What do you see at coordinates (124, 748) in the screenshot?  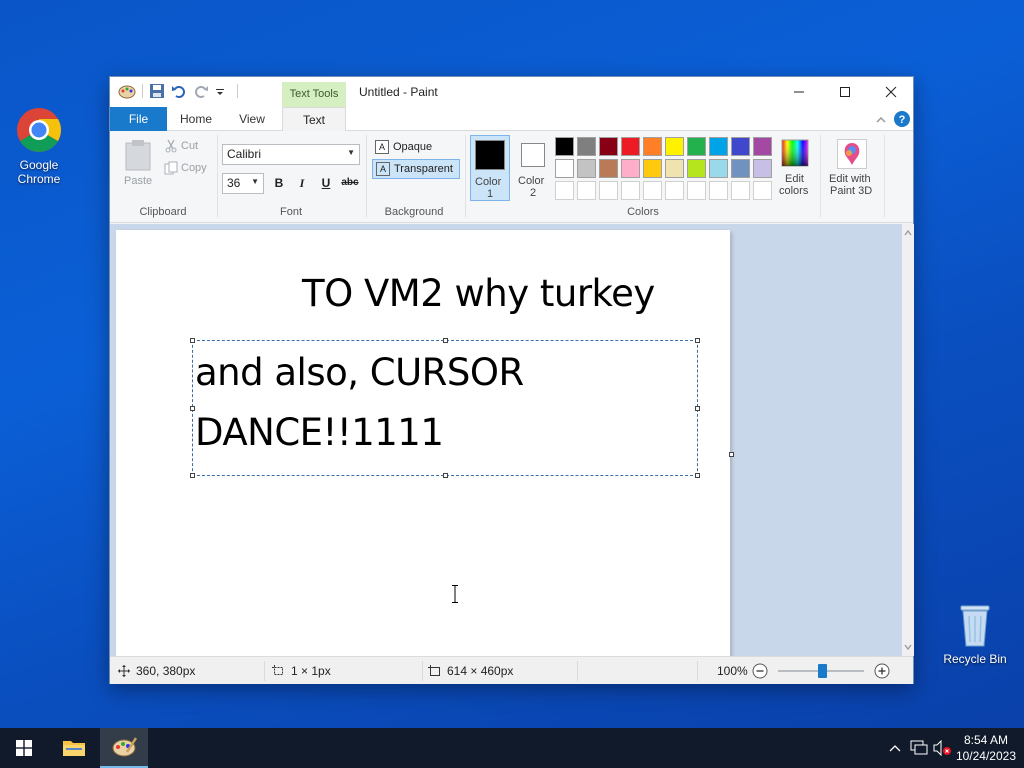 I see `paint-taskbar-button` at bounding box center [124, 748].